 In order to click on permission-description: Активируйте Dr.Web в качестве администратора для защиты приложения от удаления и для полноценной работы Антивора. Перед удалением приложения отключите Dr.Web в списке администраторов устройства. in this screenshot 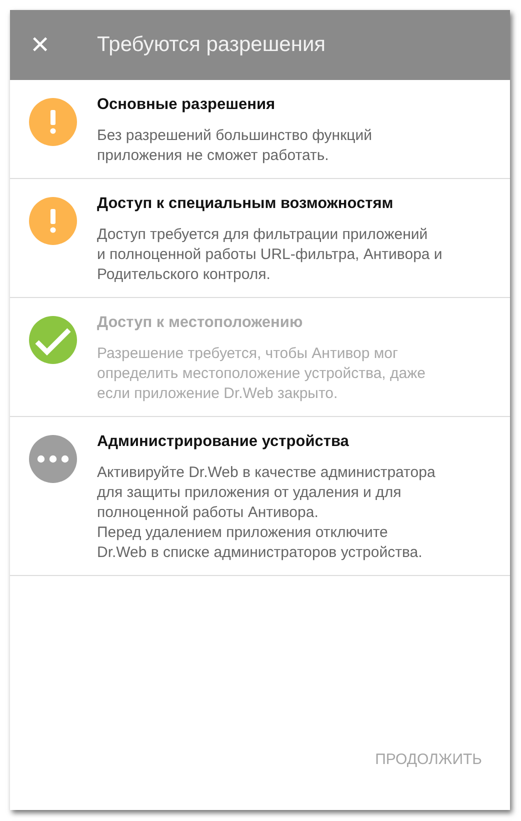, I will do `click(266, 513)`.